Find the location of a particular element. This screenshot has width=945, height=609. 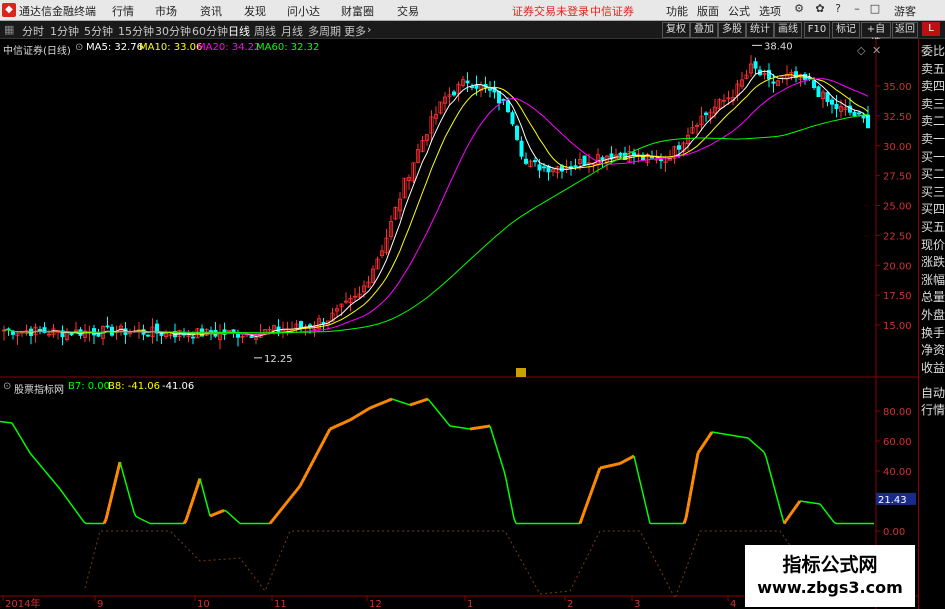

maximize-icon: □ is located at coordinates (875, 9).